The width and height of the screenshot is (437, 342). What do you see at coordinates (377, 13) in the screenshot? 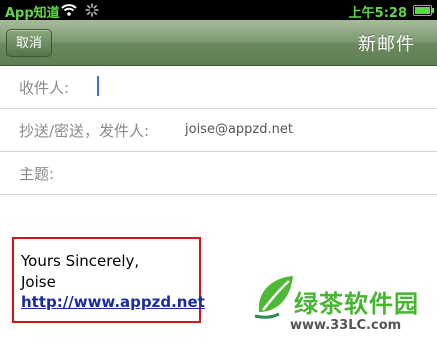
I see `status-time: 上午5:28` at bounding box center [377, 13].